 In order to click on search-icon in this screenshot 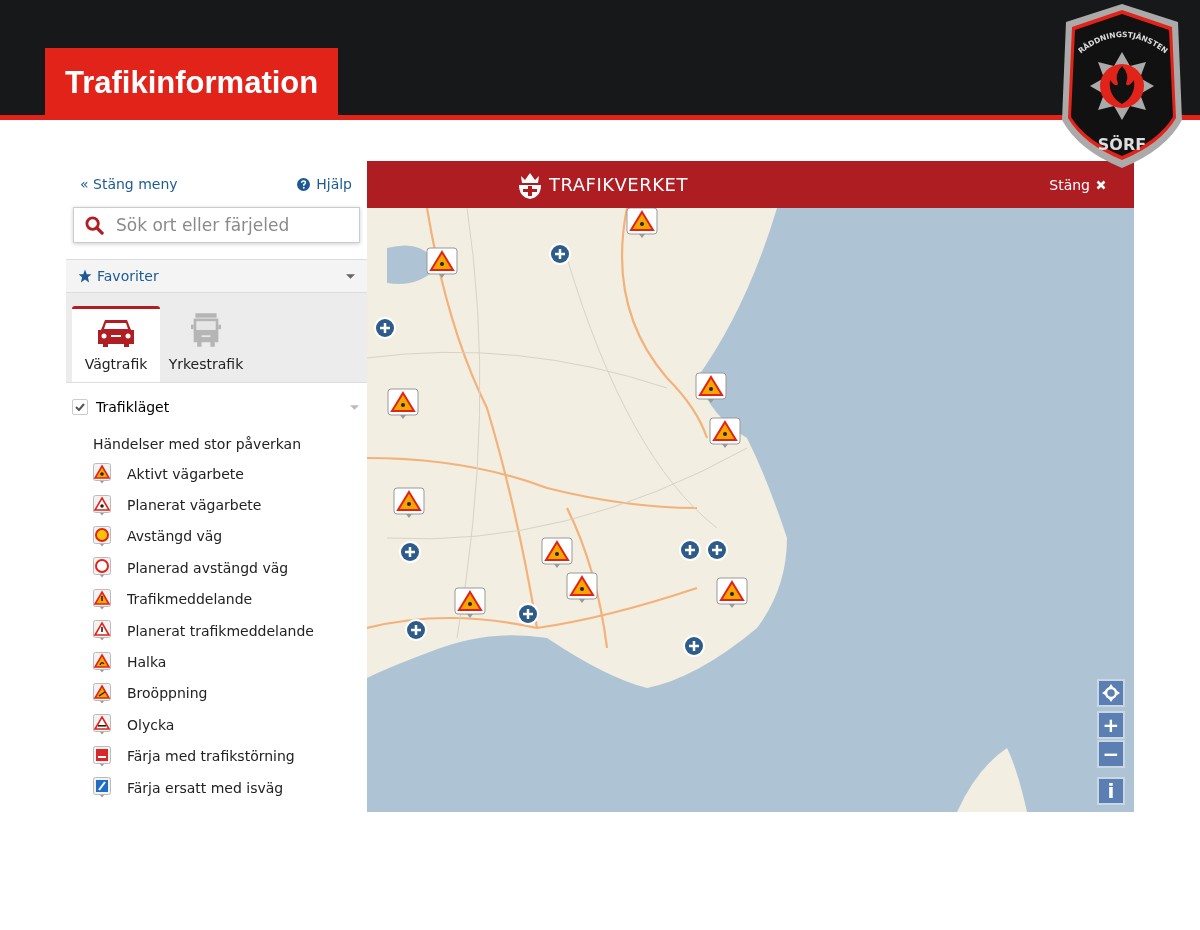, I will do `click(94, 225)`.